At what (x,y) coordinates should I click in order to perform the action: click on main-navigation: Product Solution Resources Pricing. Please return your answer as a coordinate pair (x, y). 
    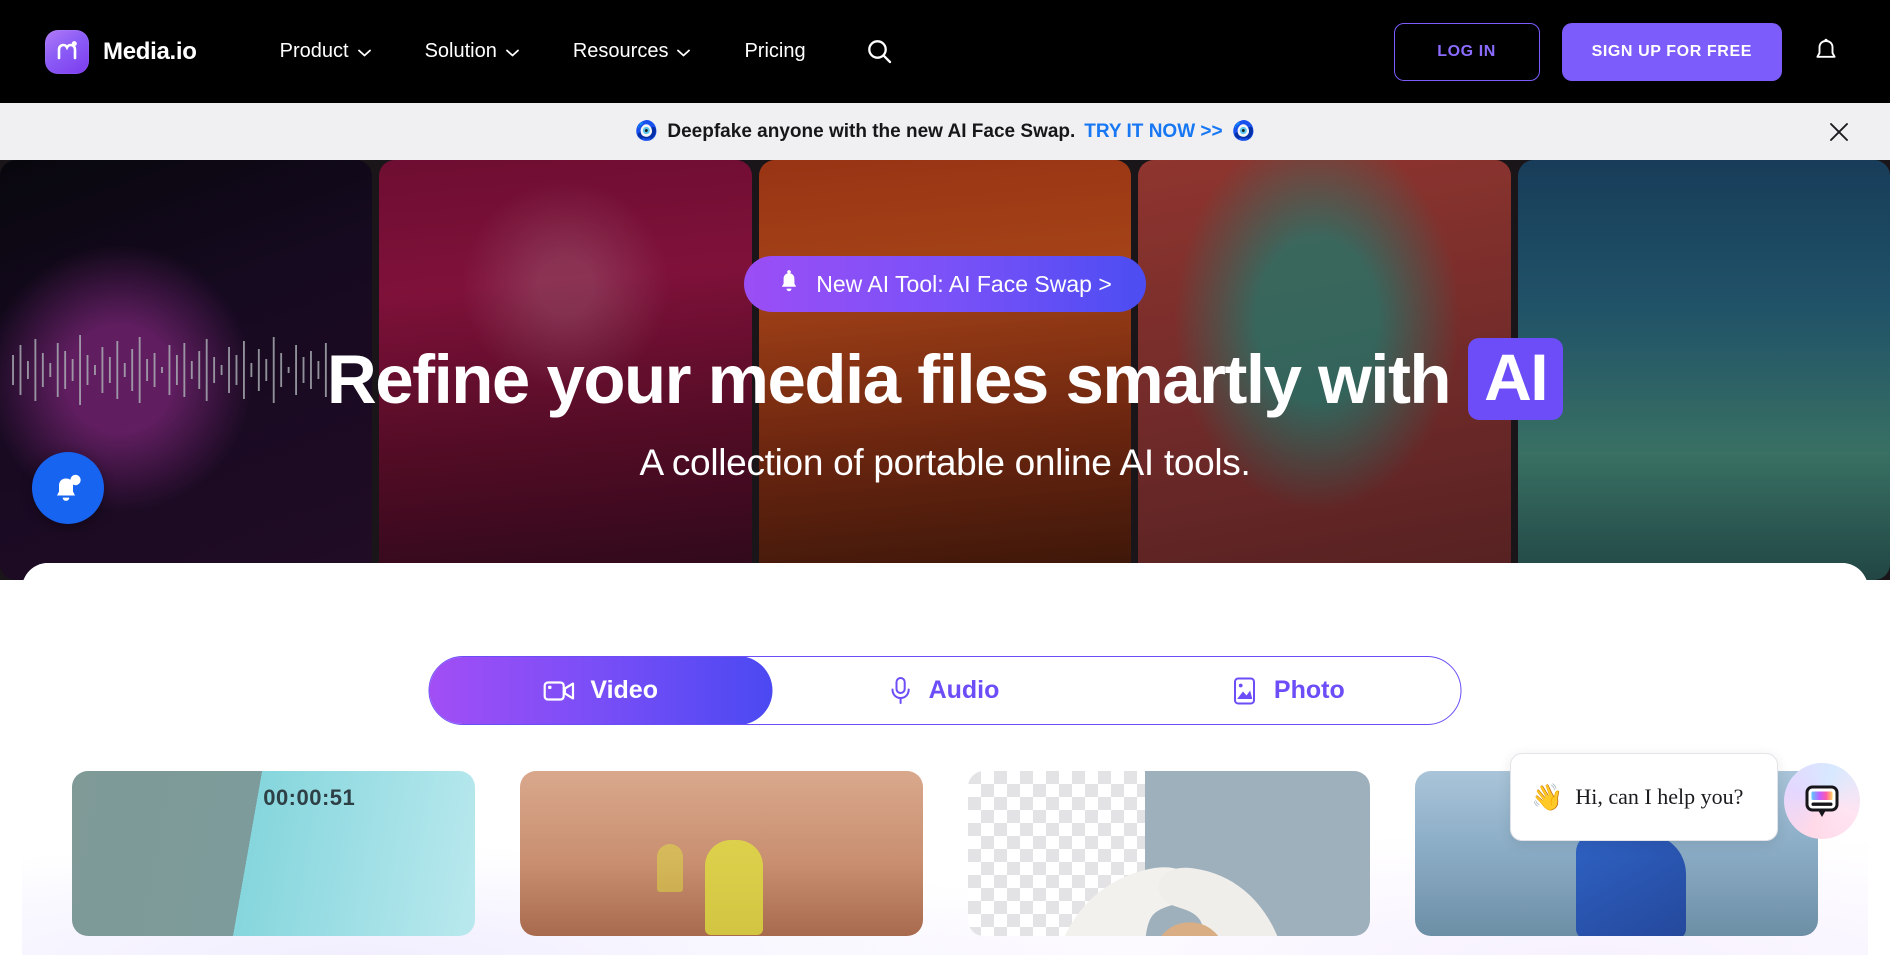
    Looking at the image, I should click on (578, 51).